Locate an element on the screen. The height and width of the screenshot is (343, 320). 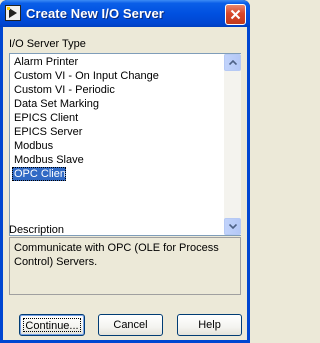
title-bar: Create New I/O Server is located at coordinates (125, 13).